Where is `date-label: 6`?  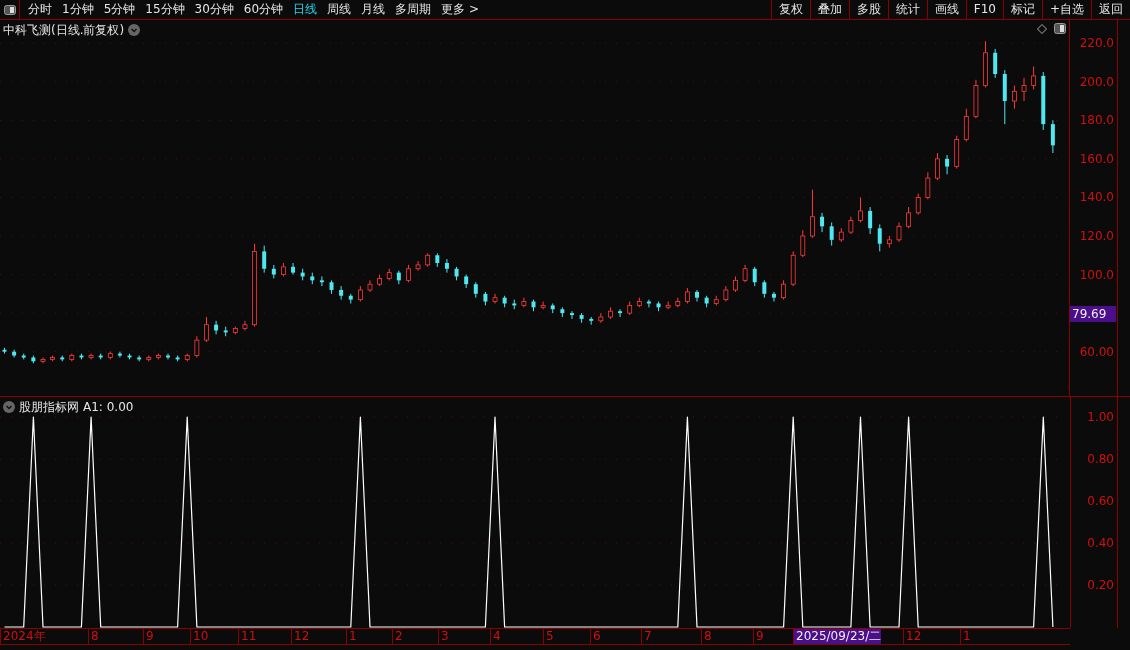 date-label: 6 is located at coordinates (595, 636).